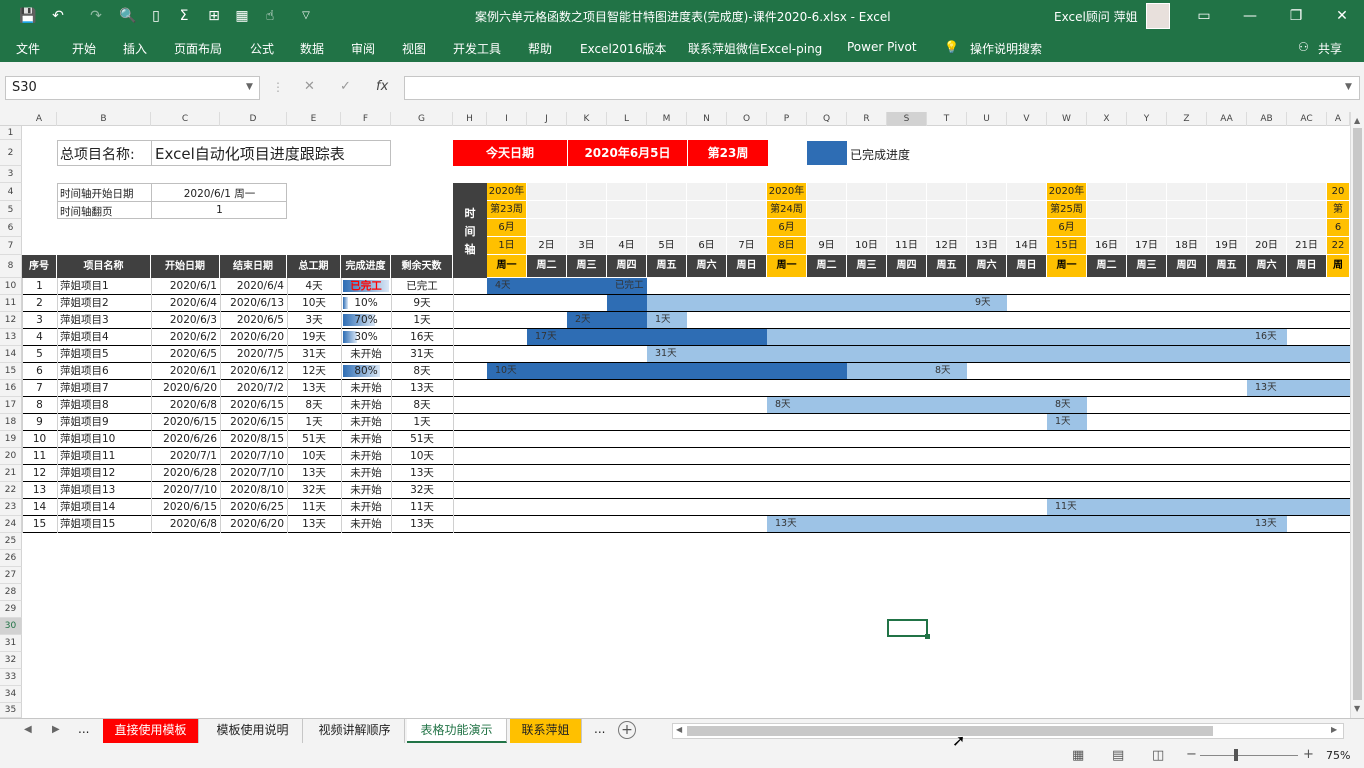  I want to click on column-header-r: R, so click(867, 119).